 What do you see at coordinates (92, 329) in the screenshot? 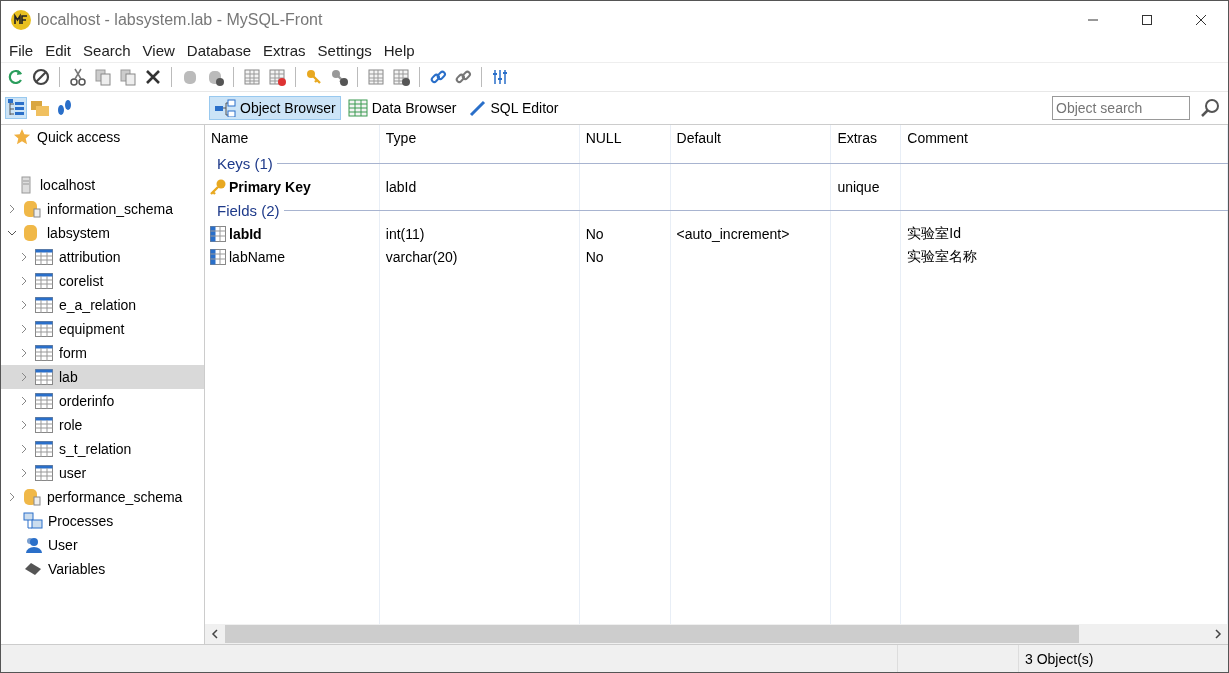
I see `tree-item: equipment` at bounding box center [92, 329].